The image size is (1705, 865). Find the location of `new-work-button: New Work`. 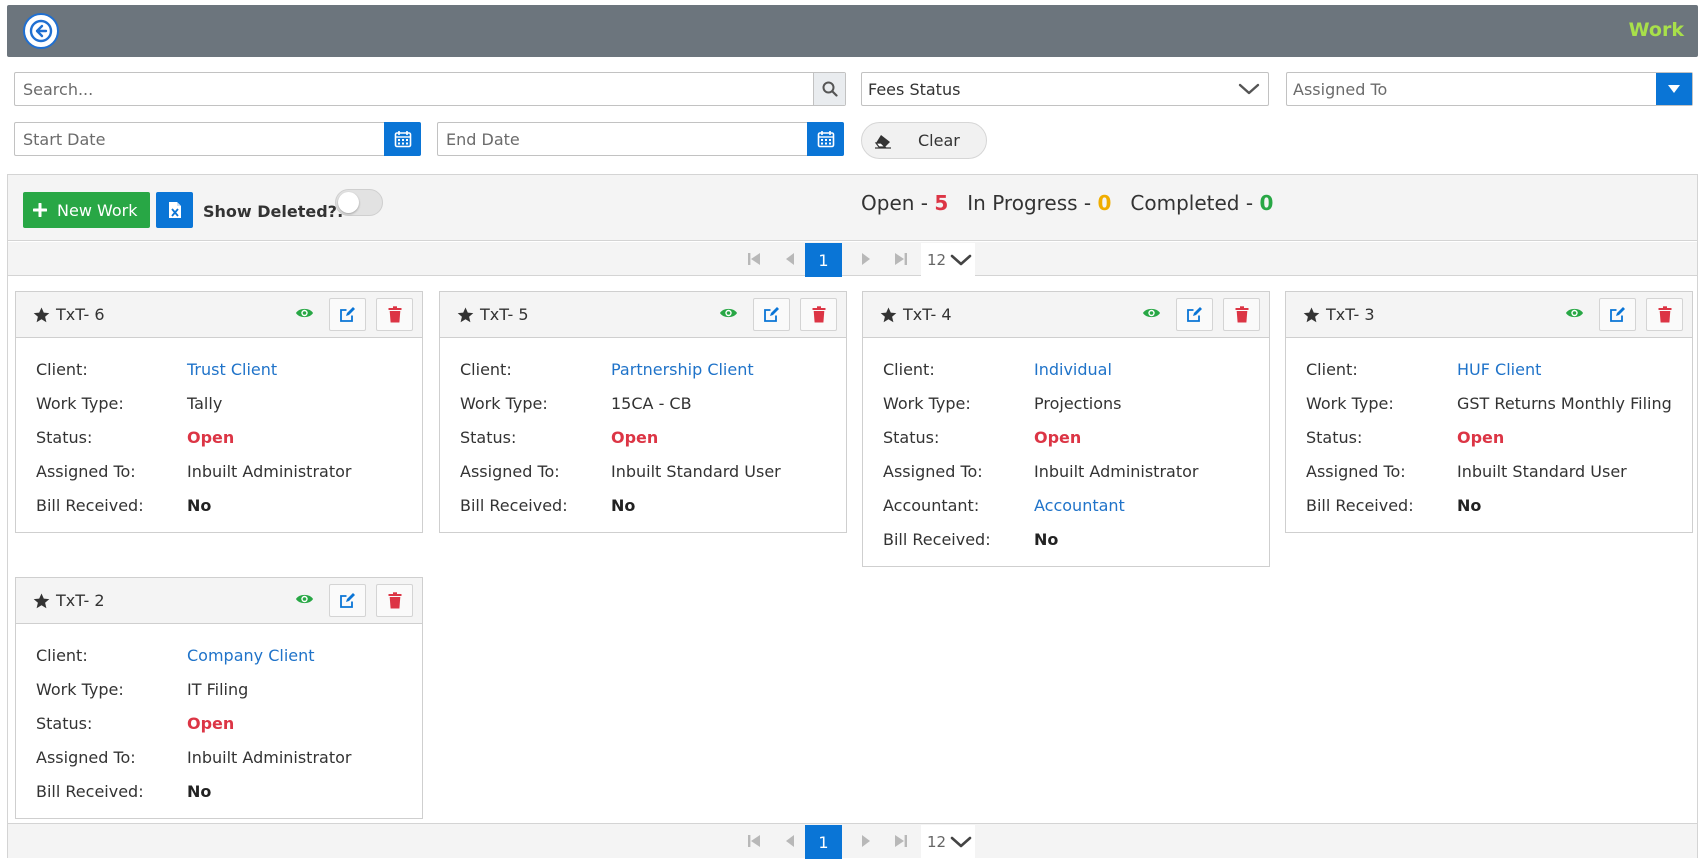

new-work-button: New Work is located at coordinates (86, 210).